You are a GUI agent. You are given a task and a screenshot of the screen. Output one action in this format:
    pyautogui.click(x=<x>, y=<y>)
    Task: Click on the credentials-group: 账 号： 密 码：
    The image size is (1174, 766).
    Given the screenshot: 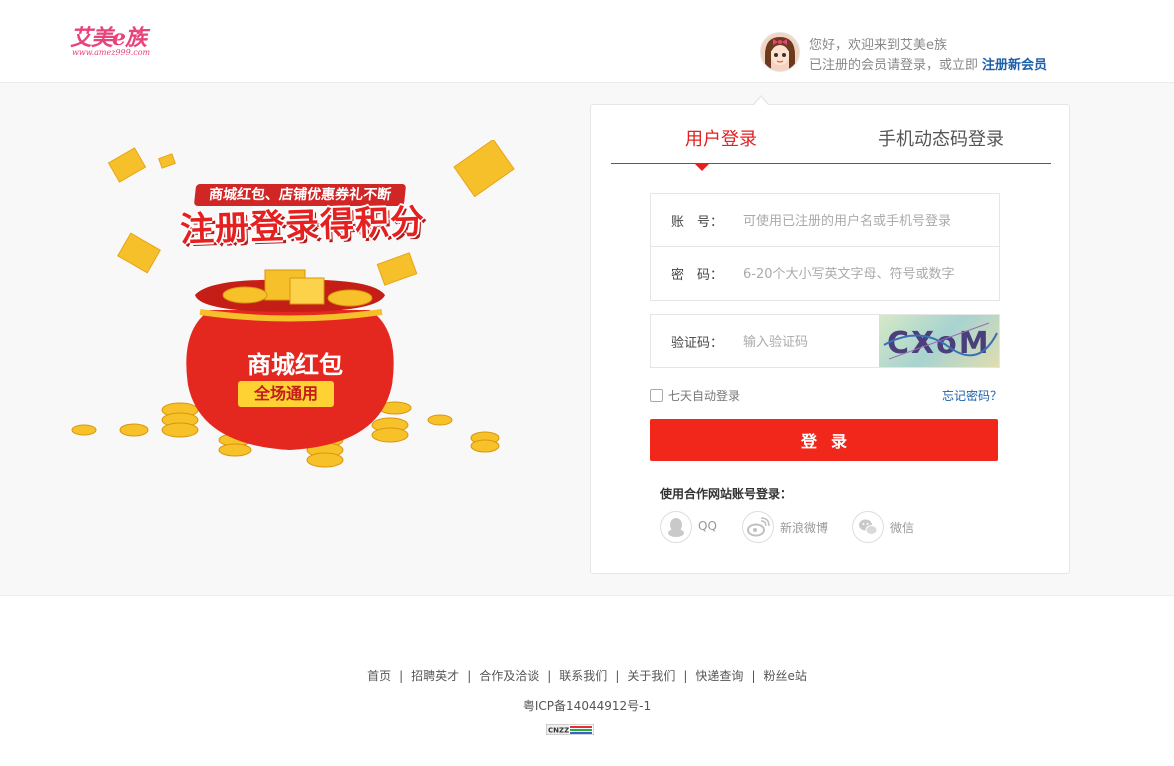 What is the action you would take?
    pyautogui.click(x=825, y=247)
    